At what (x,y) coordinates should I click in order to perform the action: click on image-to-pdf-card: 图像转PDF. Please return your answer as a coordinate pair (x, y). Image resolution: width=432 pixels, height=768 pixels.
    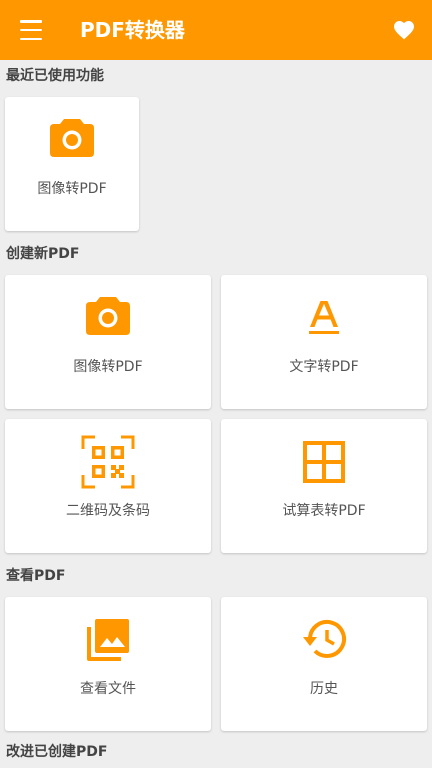
    Looking at the image, I should click on (108, 342).